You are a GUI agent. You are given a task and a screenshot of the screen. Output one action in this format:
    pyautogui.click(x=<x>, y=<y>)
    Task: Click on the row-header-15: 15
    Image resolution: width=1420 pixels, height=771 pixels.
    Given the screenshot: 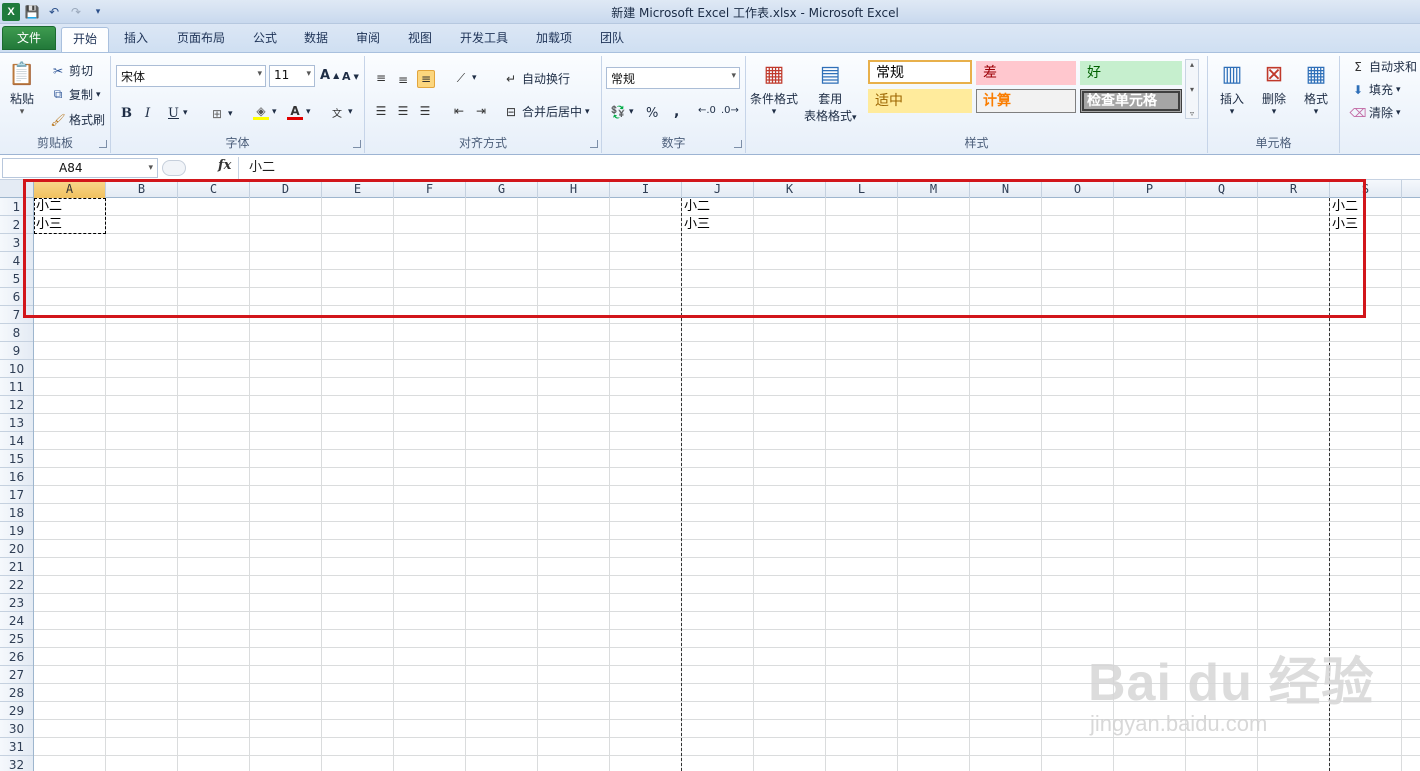 What is the action you would take?
    pyautogui.click(x=16, y=459)
    